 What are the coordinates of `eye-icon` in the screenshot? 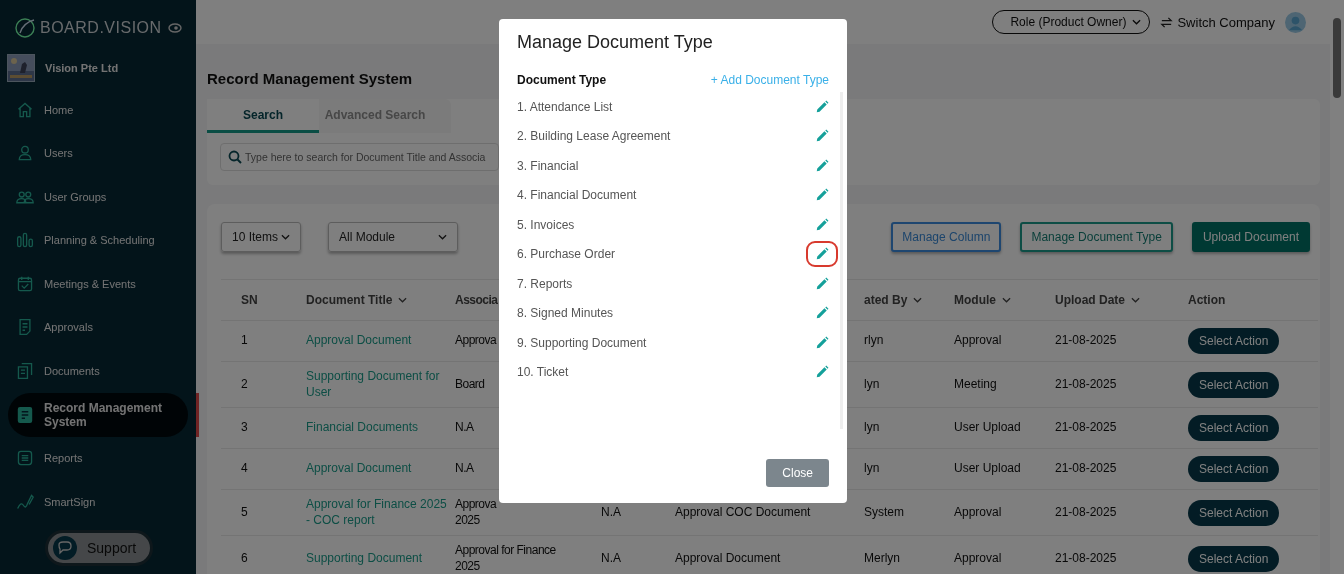 It's located at (175, 28).